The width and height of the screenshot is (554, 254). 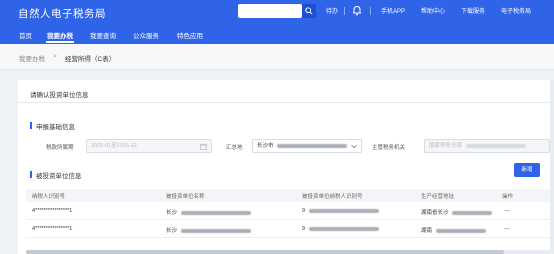 What do you see at coordinates (508, 197) in the screenshot?
I see `column-header: 操作` at bounding box center [508, 197].